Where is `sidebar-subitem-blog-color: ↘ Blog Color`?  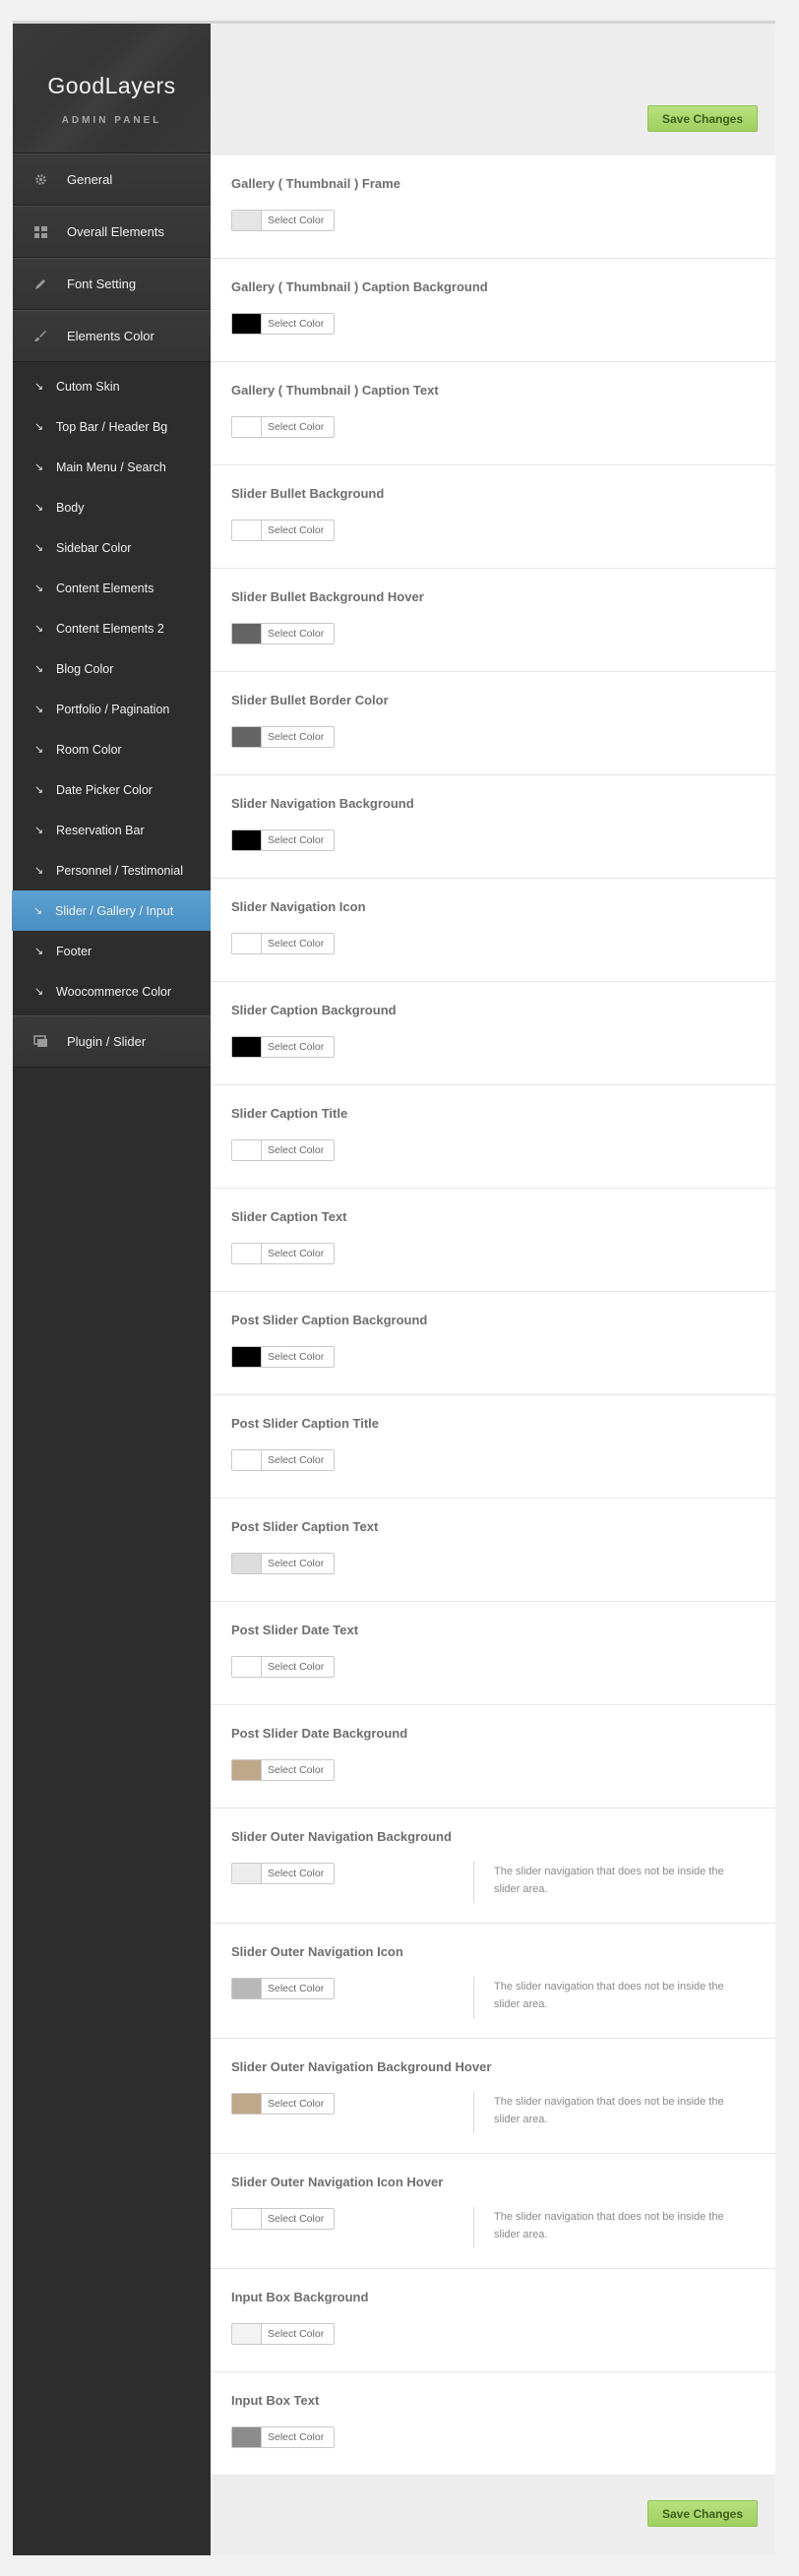
sidebar-subitem-blog-color: ↘ Blog Color is located at coordinates (112, 668).